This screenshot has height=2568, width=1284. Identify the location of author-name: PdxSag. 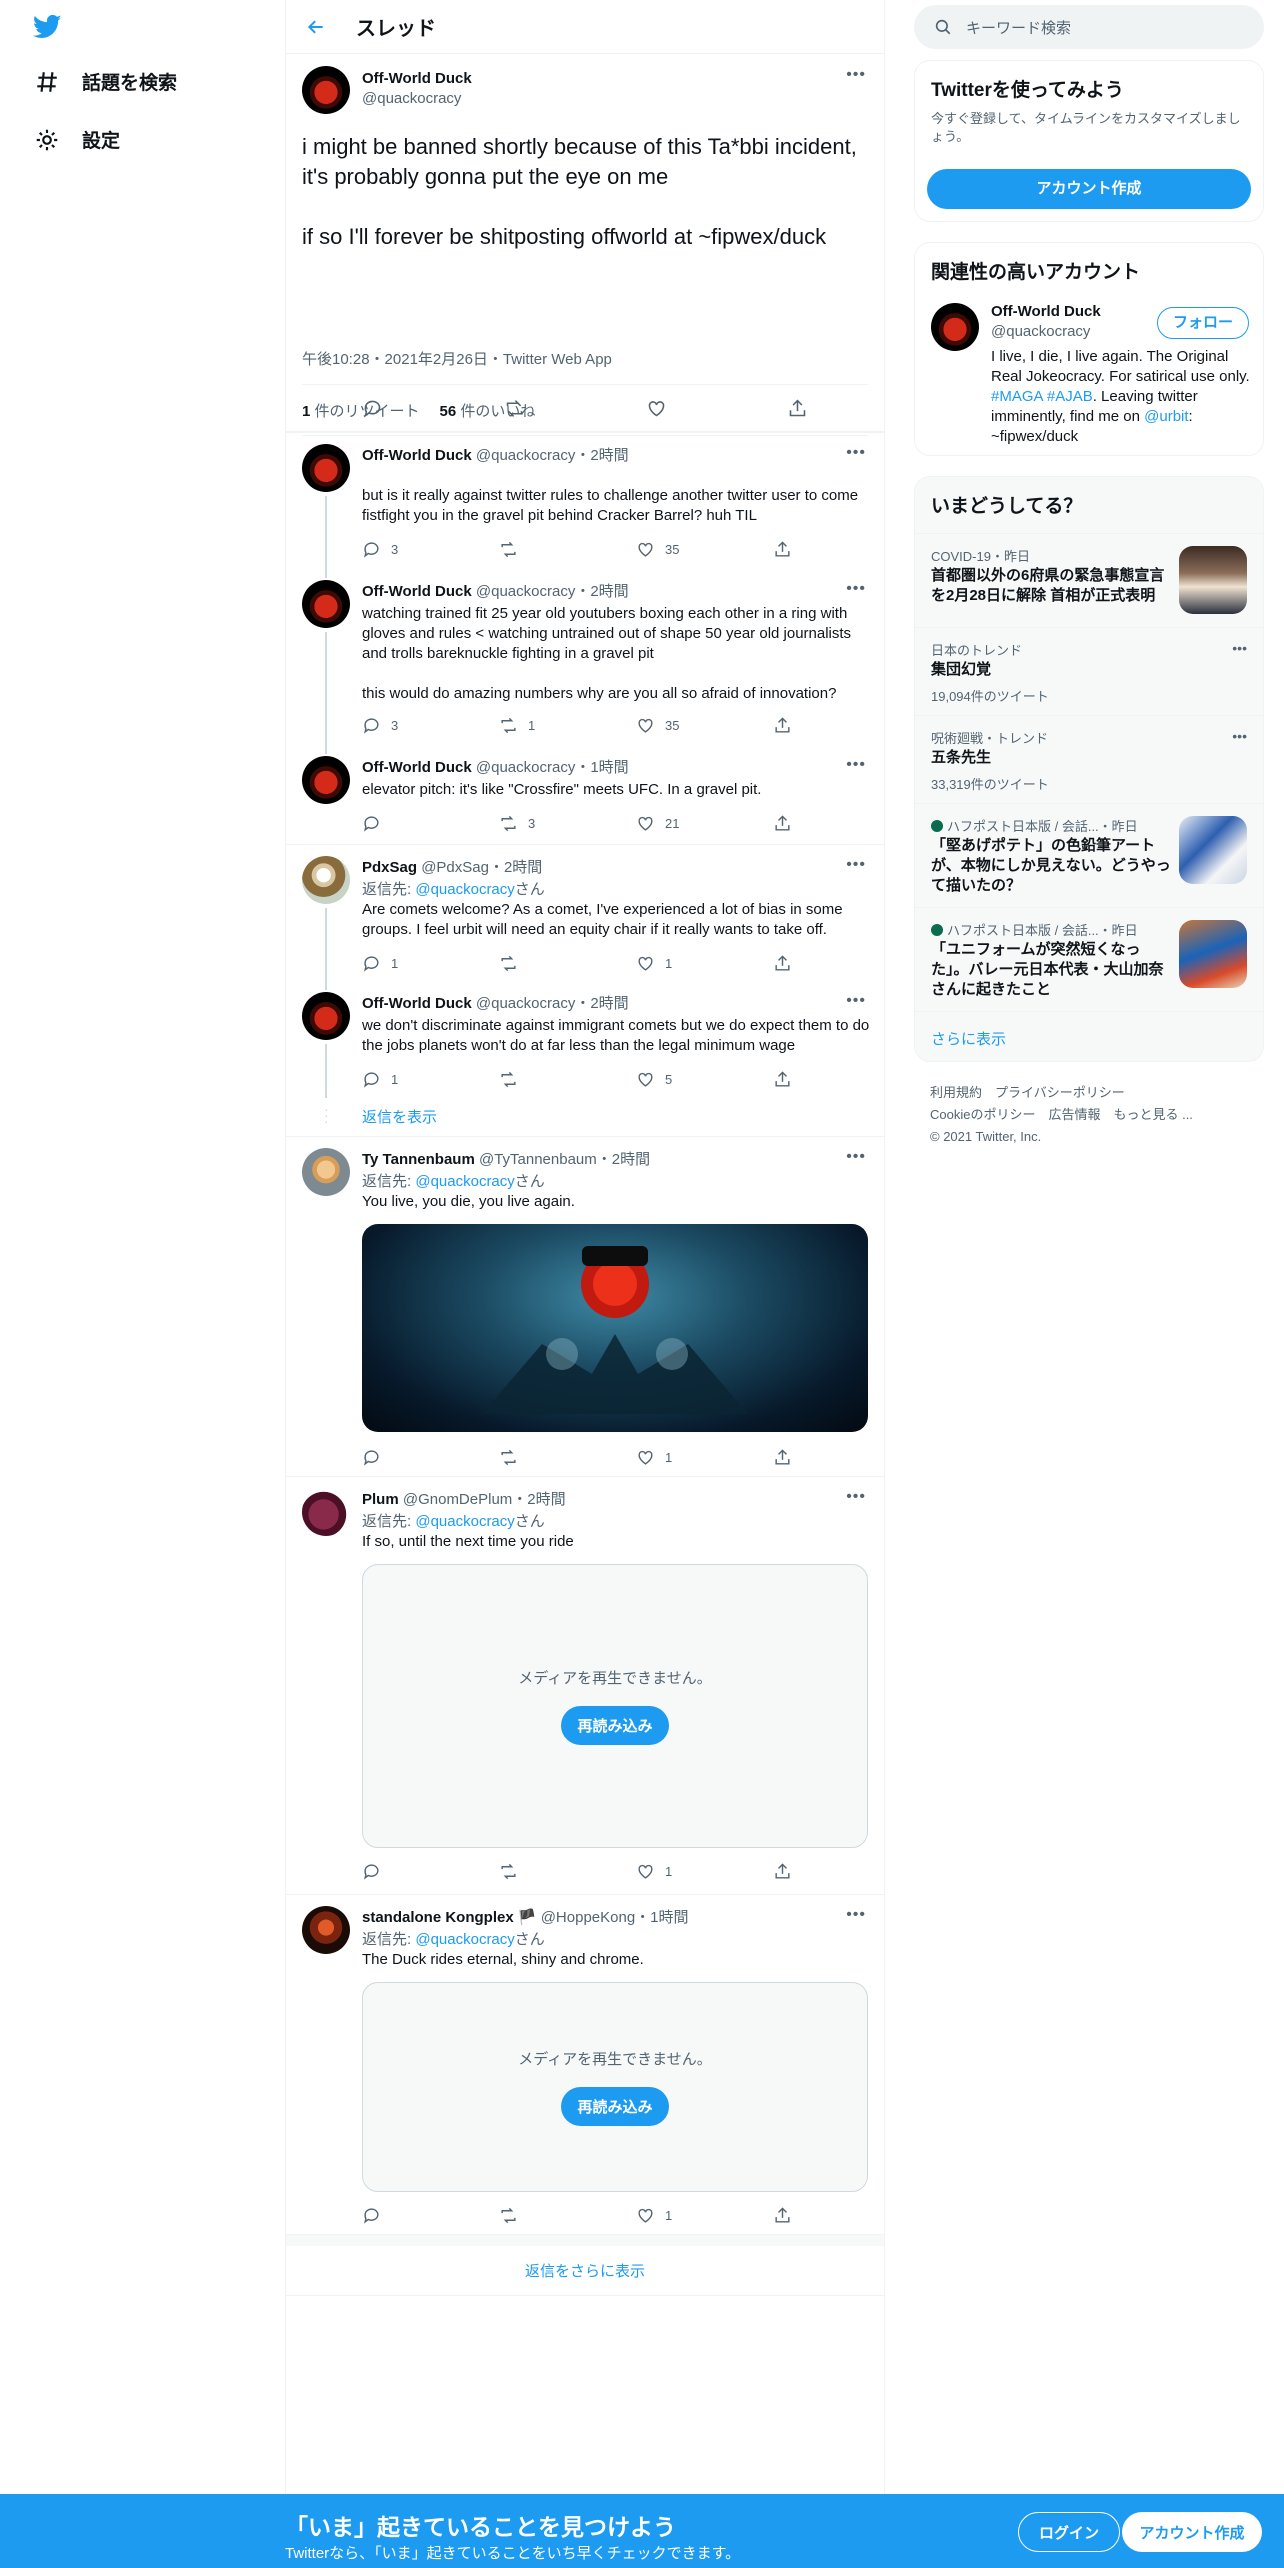
(389, 867).